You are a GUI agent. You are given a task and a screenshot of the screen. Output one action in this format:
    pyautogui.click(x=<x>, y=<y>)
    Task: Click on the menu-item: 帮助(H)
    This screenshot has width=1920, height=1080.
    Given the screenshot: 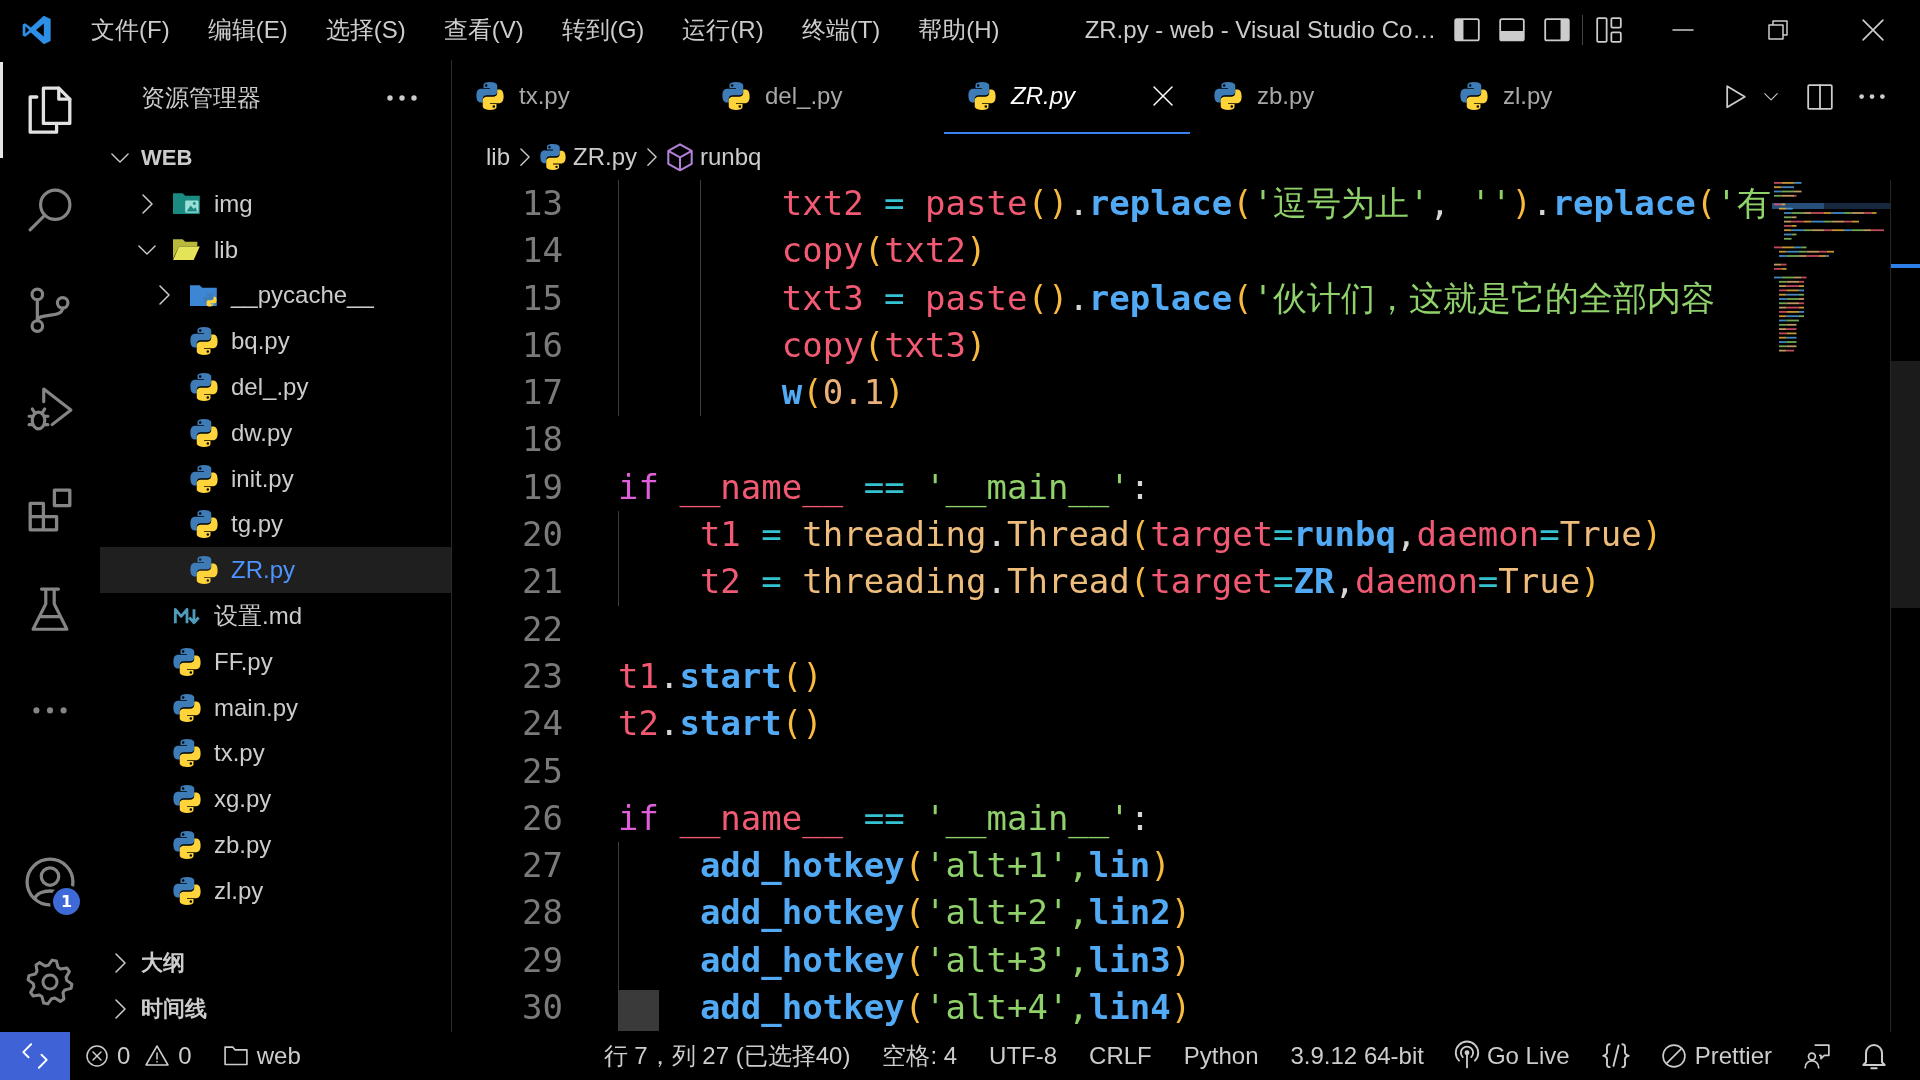 What is the action you would take?
    pyautogui.click(x=959, y=30)
    